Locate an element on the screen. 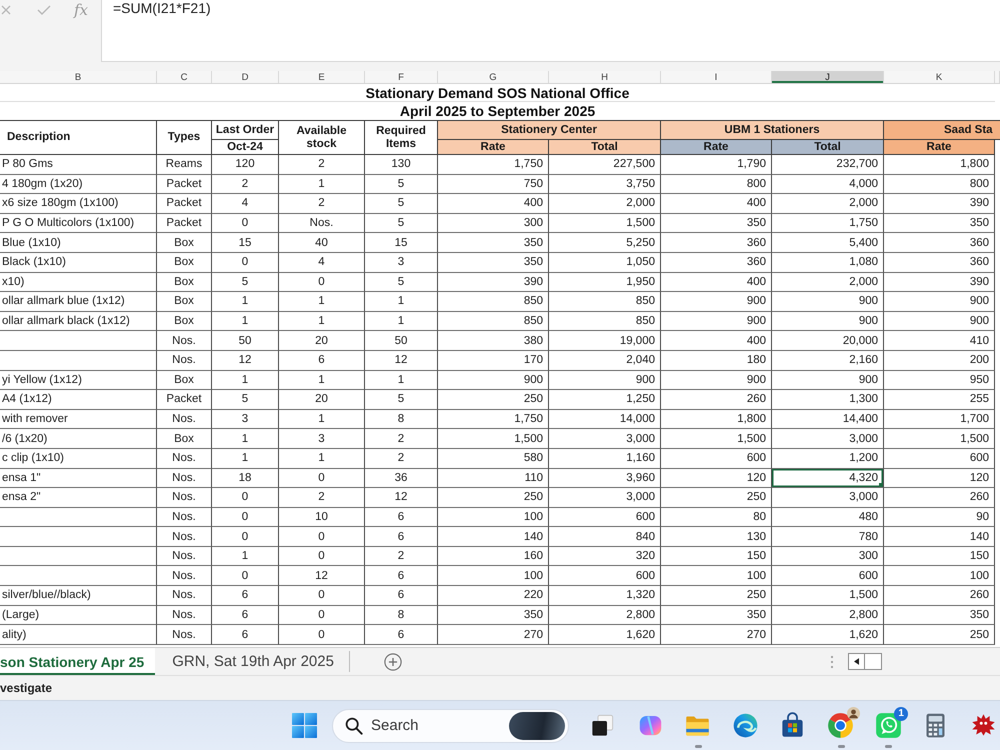  search-bar: Search is located at coordinates (450, 725).